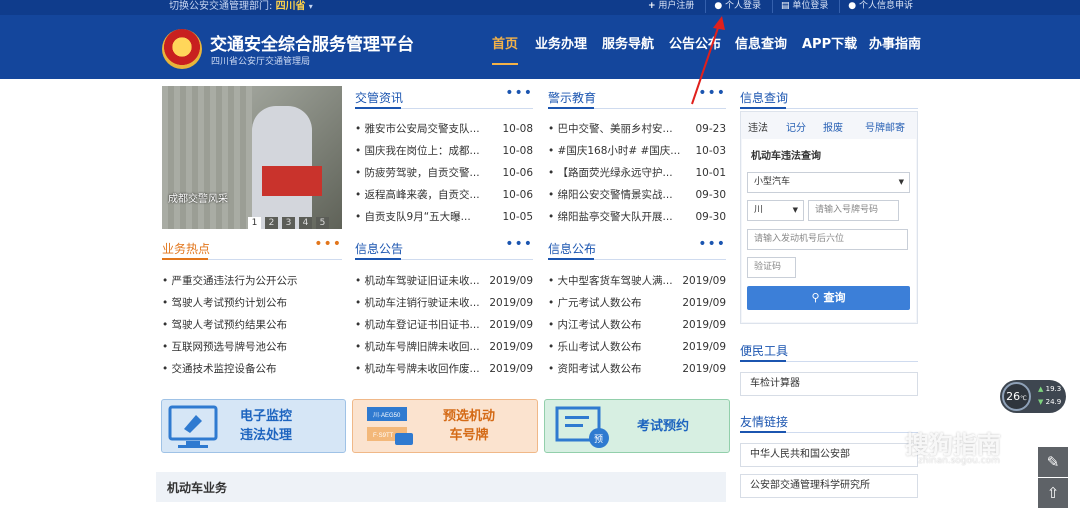  I want to click on tile-electronic-monitoring: 电子监控 违法处理, so click(253, 426).